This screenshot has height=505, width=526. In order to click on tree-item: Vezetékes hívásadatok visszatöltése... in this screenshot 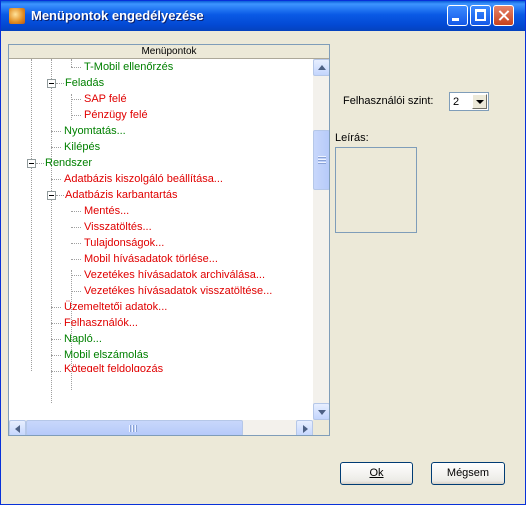, I will do `click(178, 291)`.